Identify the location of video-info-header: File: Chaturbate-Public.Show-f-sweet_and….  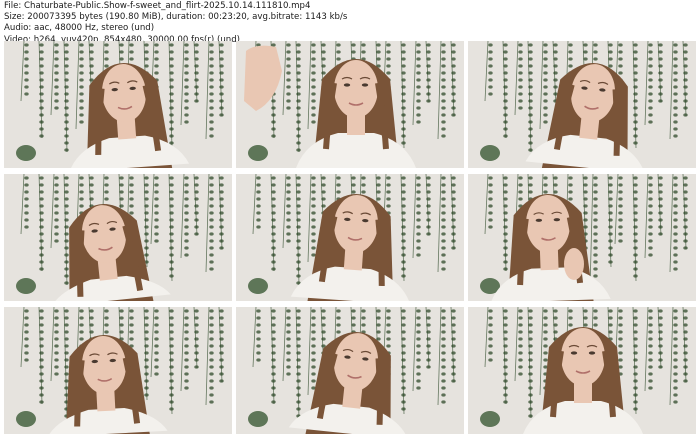
(175, 23).